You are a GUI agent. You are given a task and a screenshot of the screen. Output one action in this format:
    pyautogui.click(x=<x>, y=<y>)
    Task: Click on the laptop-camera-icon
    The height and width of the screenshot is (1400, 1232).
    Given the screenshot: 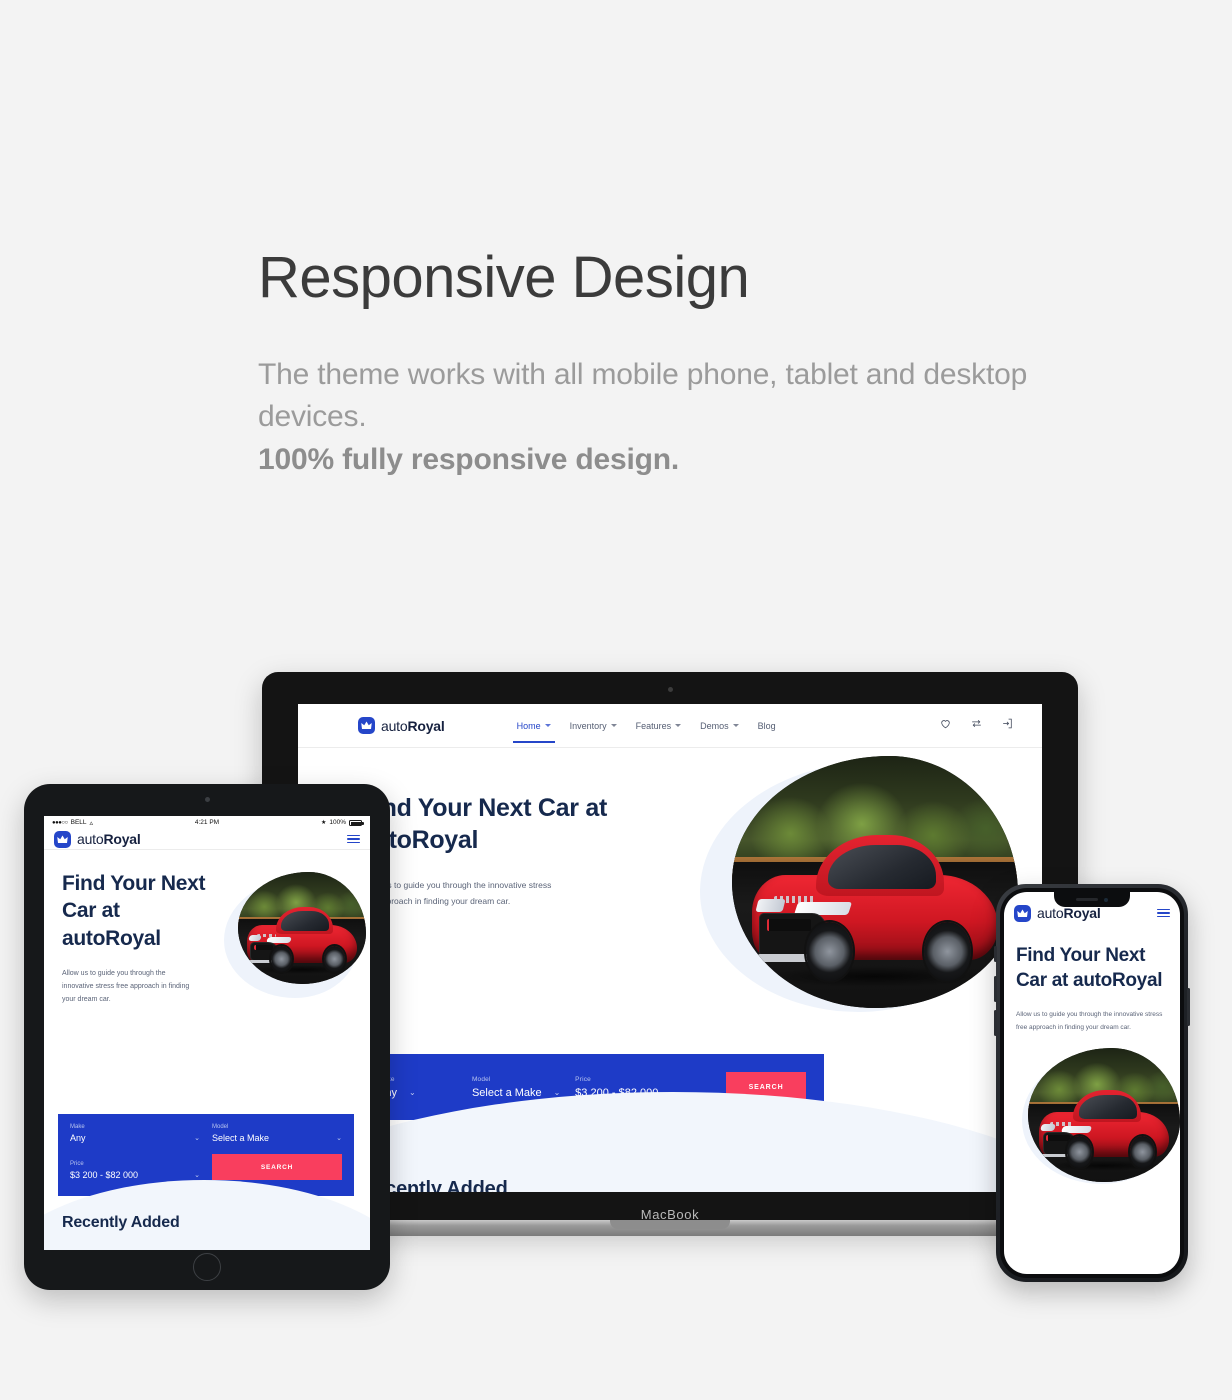 What is the action you would take?
    pyautogui.click(x=670, y=689)
    